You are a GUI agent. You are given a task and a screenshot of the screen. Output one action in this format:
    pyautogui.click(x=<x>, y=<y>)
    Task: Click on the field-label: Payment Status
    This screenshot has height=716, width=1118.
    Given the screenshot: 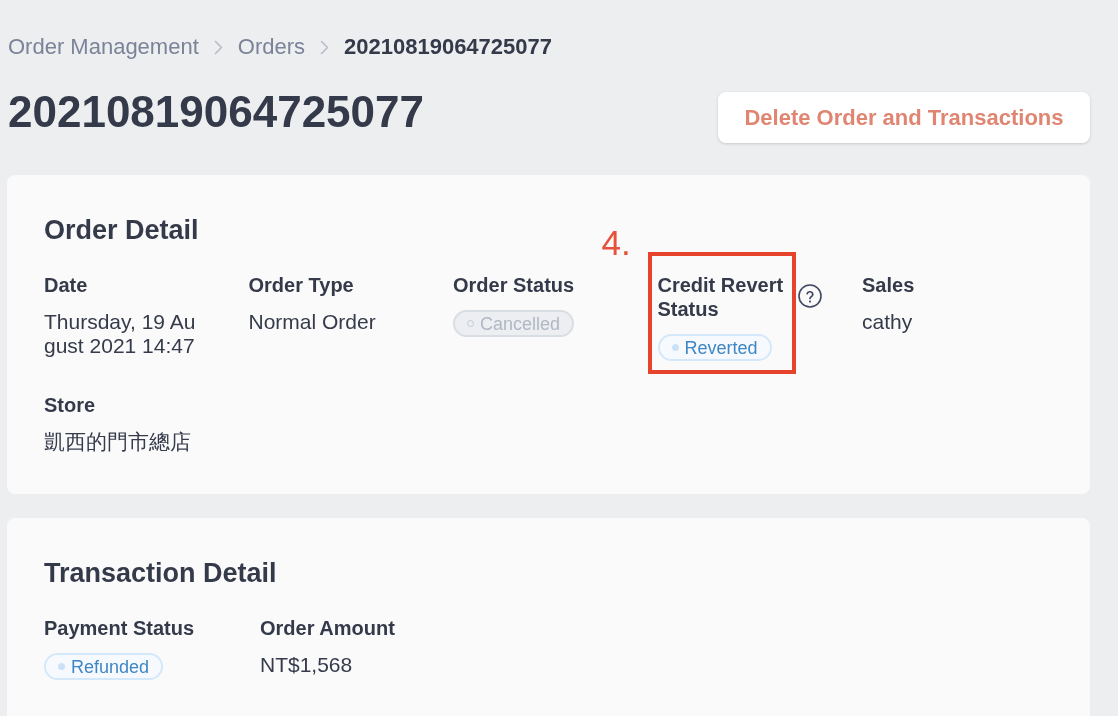 What is the action you would take?
    pyautogui.click(x=119, y=628)
    